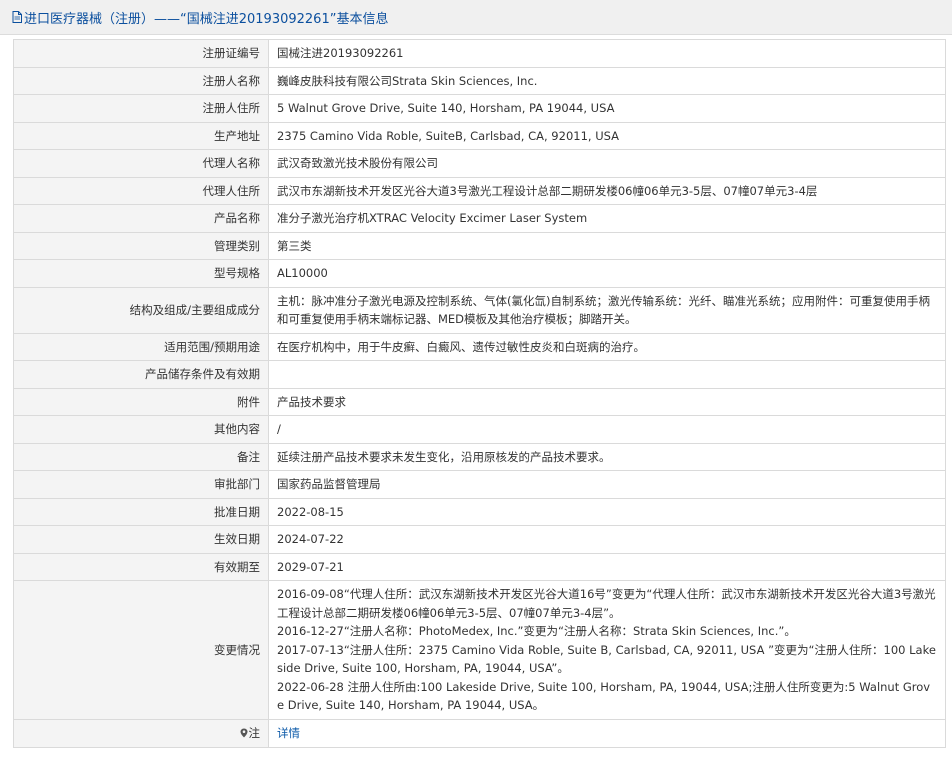 The image size is (952, 757). What do you see at coordinates (141, 310) in the screenshot?
I see `row-label: 结构及组成/主要组成成分` at bounding box center [141, 310].